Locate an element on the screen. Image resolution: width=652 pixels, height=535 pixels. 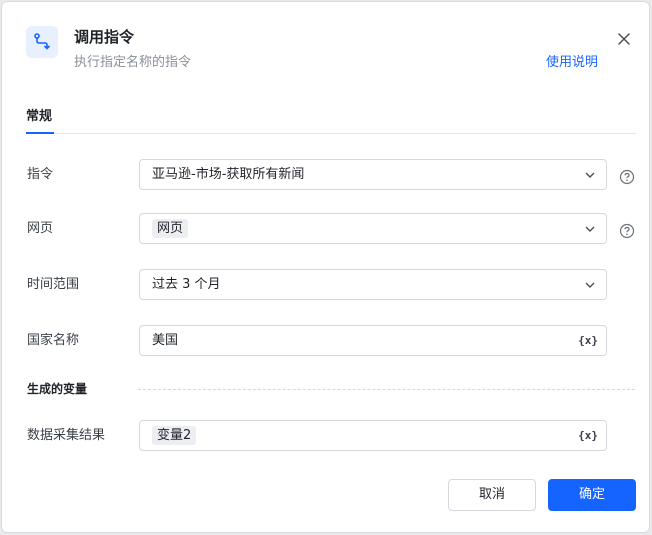
route-icon is located at coordinates (42, 42).